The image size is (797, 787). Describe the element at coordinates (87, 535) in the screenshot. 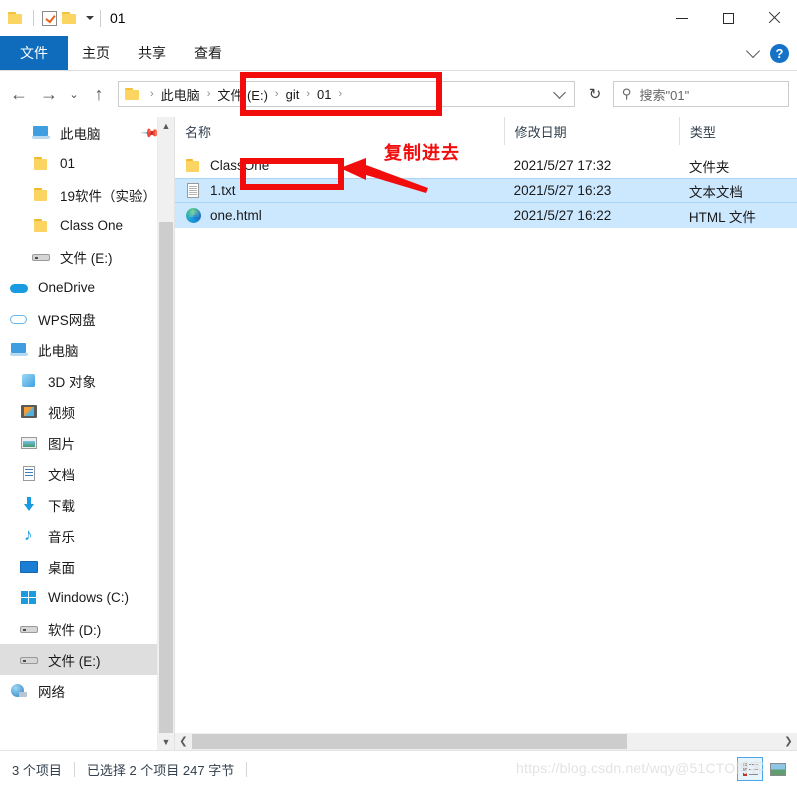

I see `sidebar-item-music: 音乐` at that location.